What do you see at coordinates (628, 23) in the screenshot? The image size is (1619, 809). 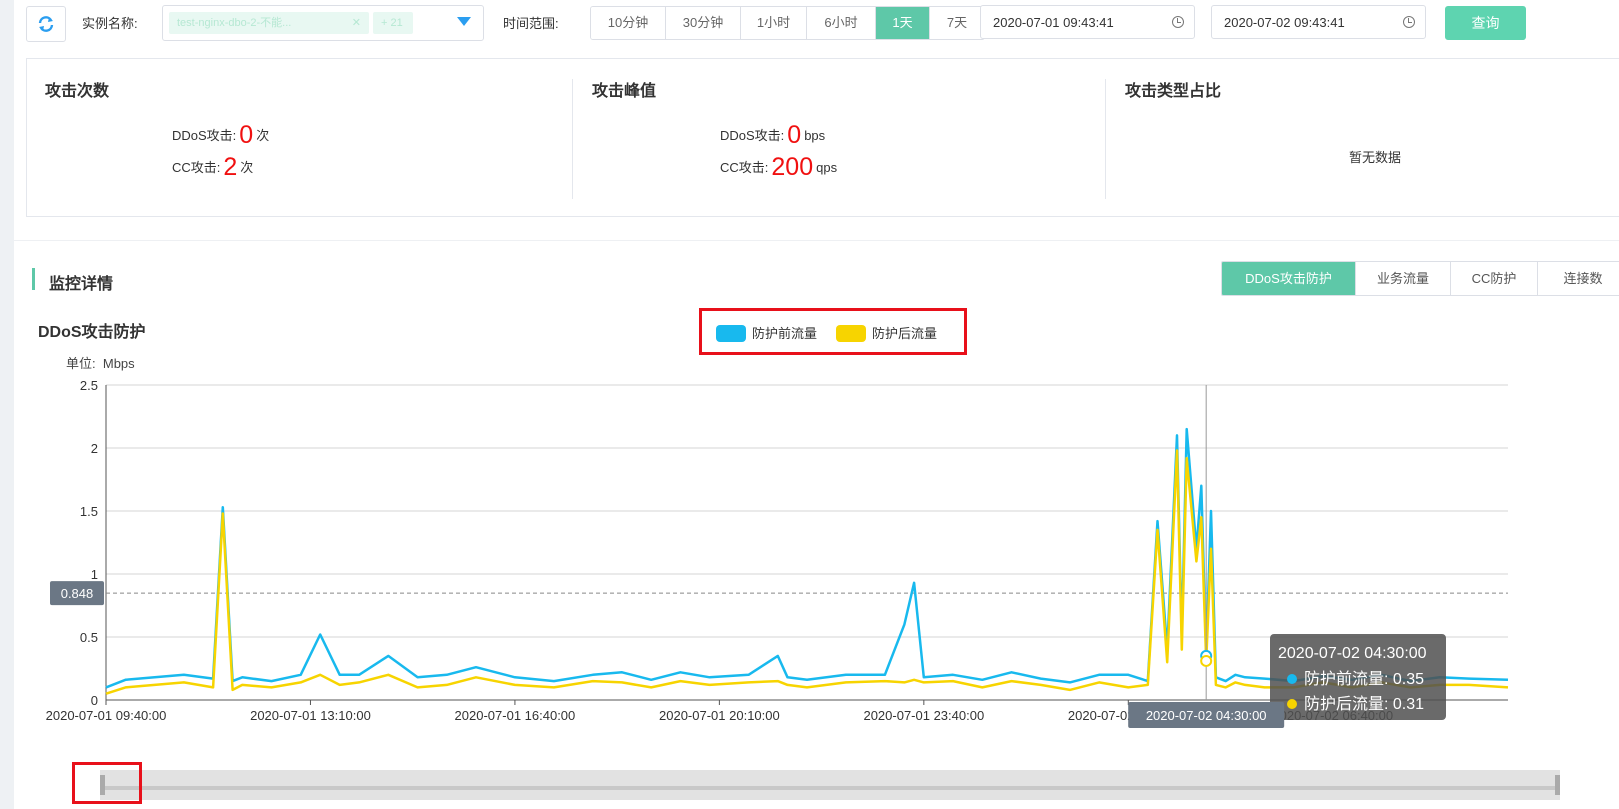 I see `range-10min-button: 10分钟` at bounding box center [628, 23].